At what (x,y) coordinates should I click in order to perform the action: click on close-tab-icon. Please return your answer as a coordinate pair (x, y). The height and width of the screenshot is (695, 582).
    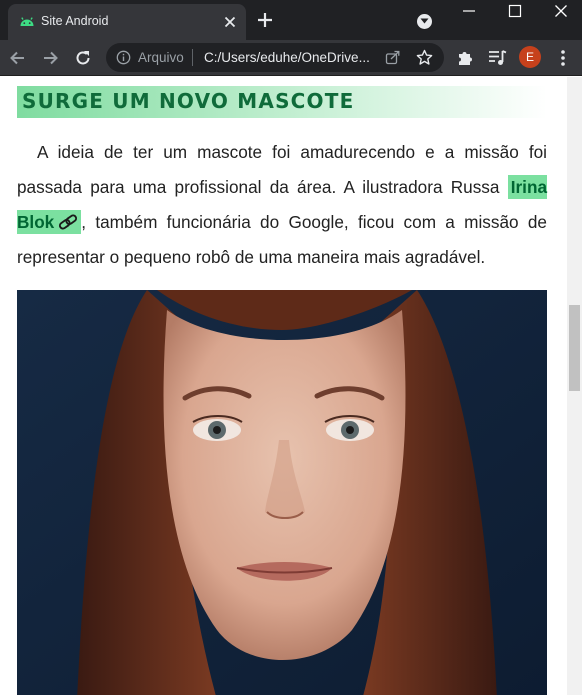
    Looking at the image, I should click on (230, 22).